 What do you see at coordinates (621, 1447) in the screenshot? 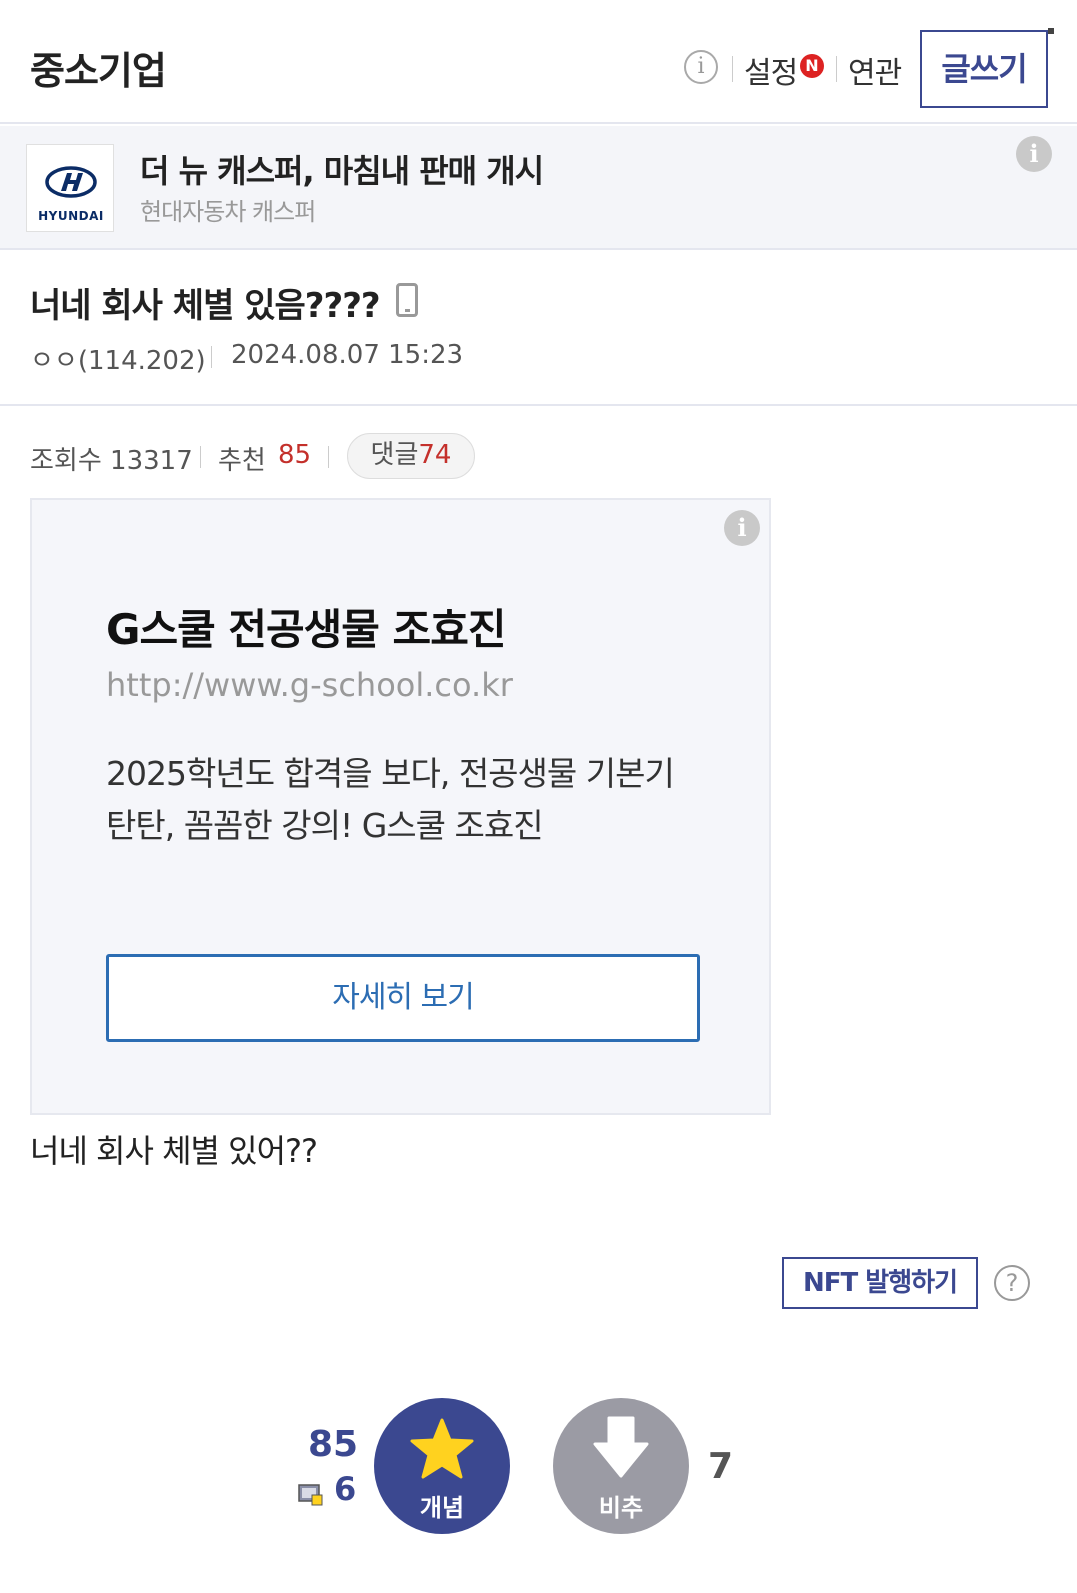
I see `arrow-down-icon` at bounding box center [621, 1447].